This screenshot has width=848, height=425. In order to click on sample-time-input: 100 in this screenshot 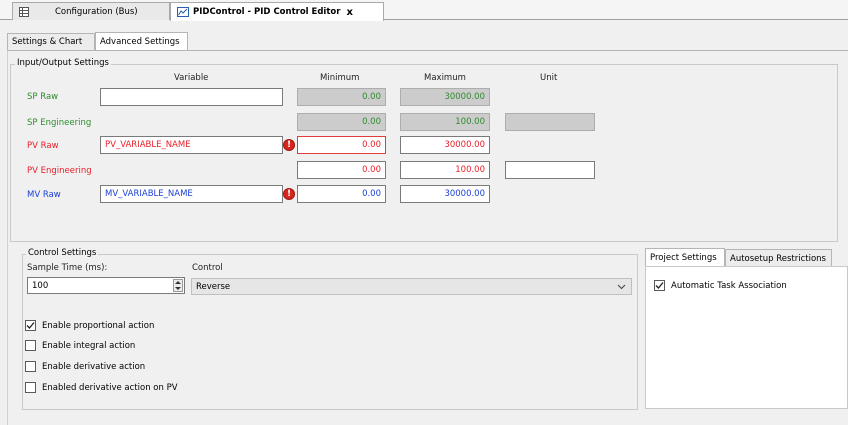, I will do `click(106, 285)`.